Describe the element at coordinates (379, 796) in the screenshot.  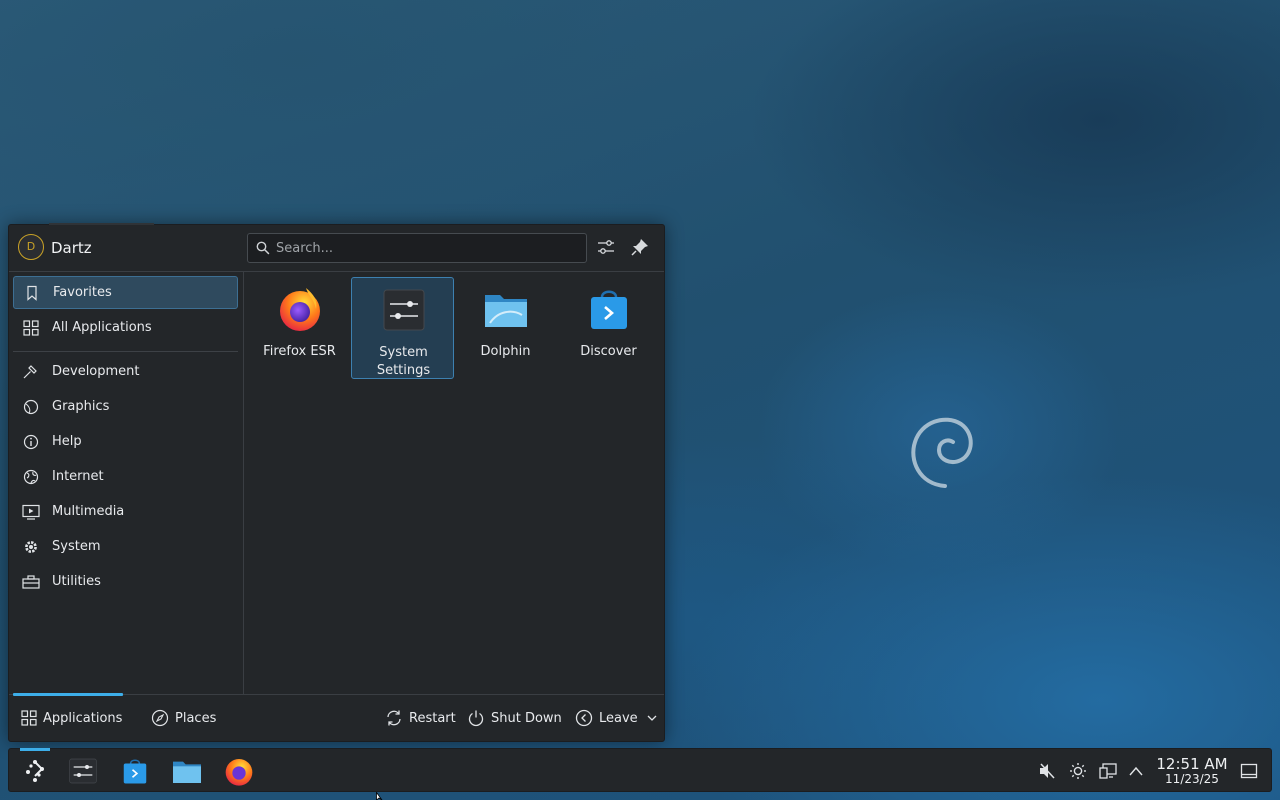
I see `mouse-cursor` at that location.